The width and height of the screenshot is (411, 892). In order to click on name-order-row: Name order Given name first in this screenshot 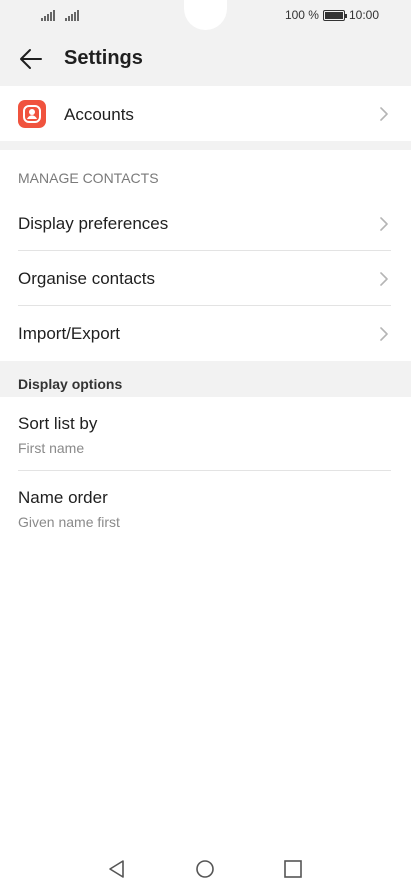, I will do `click(205, 507)`.